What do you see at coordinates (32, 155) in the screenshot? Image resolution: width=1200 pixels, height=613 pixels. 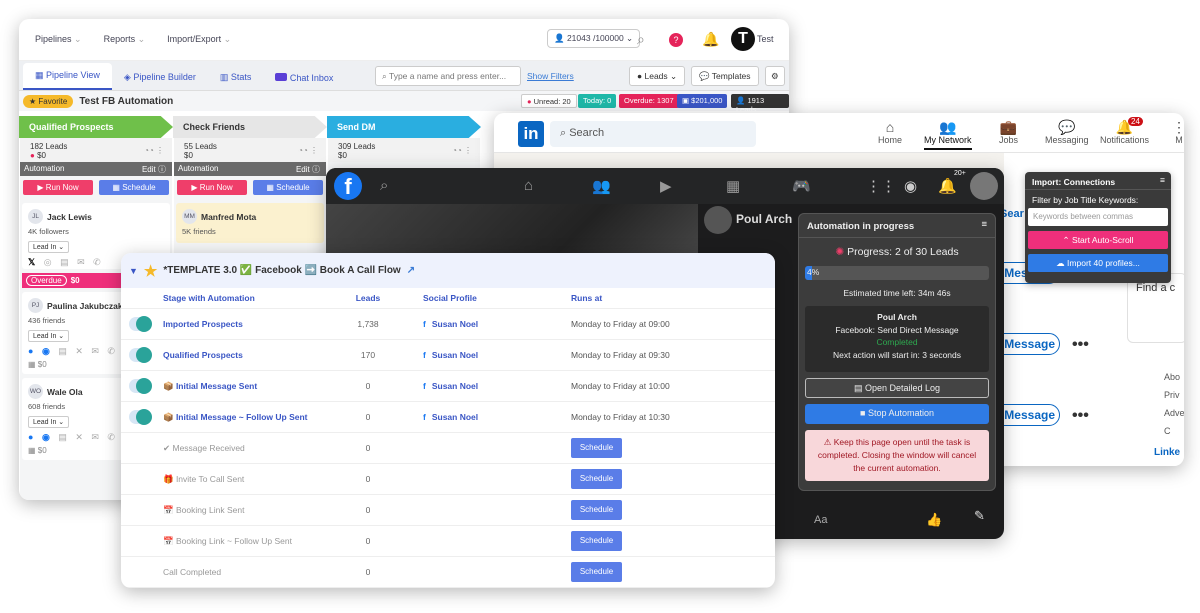 I see `alert-icon: ●` at bounding box center [32, 155].